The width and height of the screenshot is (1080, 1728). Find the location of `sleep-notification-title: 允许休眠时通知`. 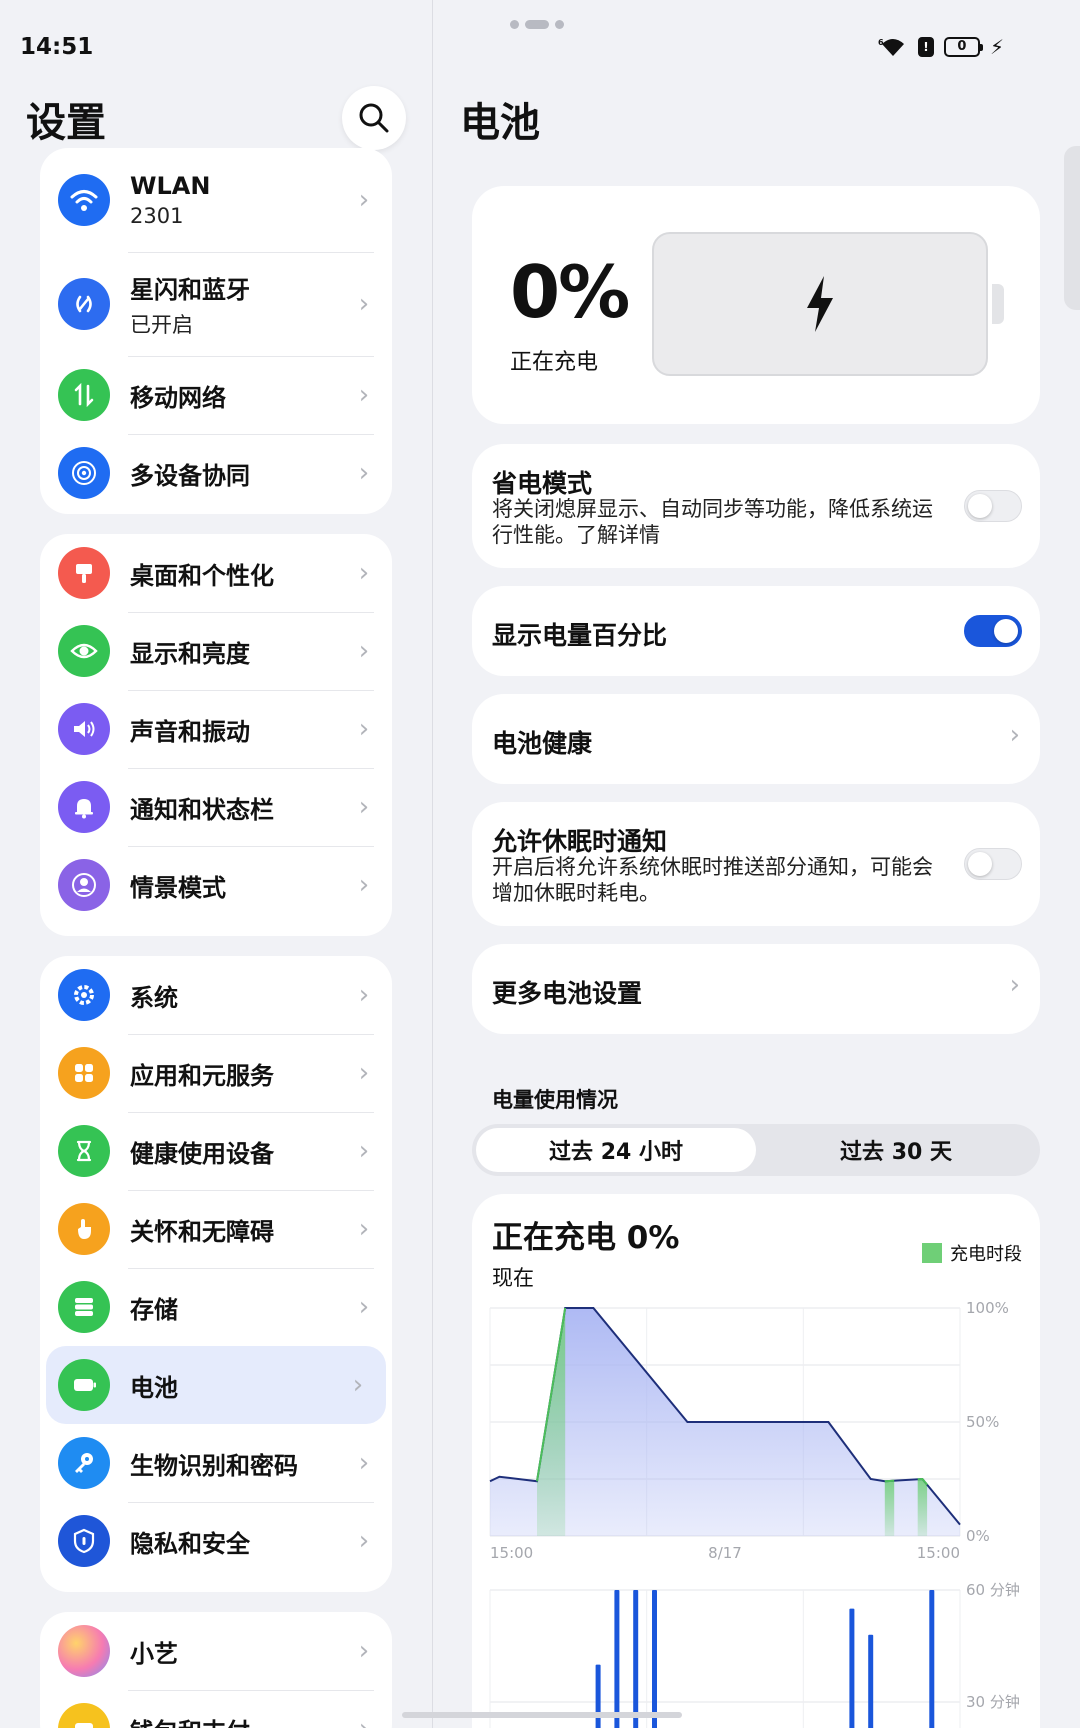

sleep-notification-title: 允许休眠时通知 is located at coordinates (580, 841).